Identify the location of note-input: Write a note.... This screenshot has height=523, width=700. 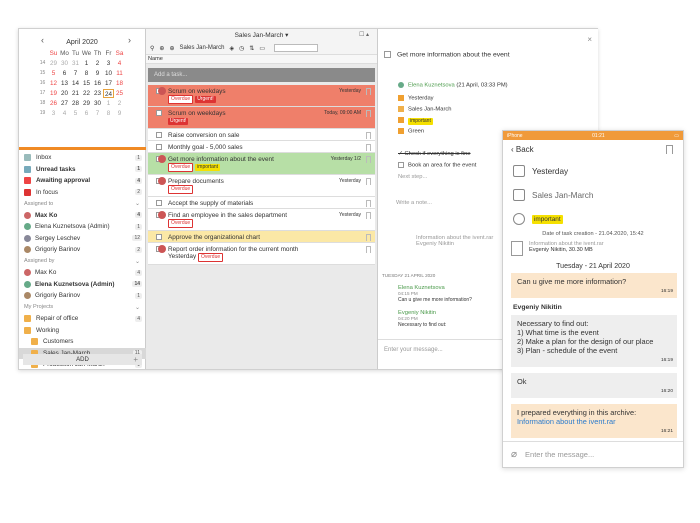
(414, 203).